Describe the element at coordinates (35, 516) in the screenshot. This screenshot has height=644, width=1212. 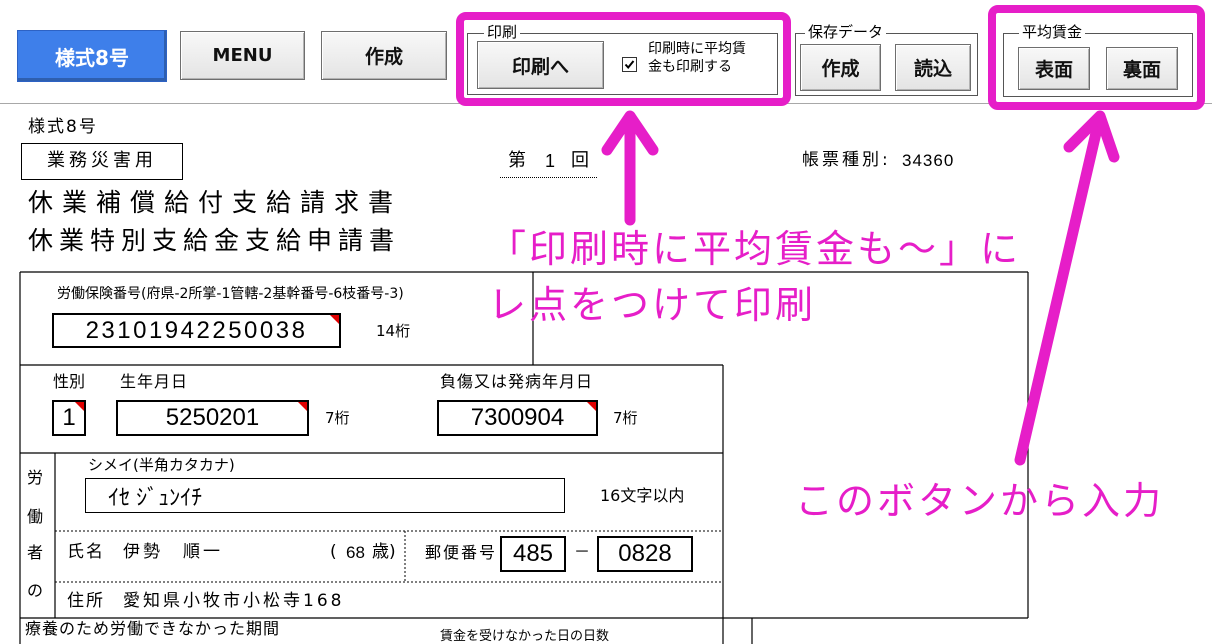
I see `worker-section-label-char: 働` at that location.